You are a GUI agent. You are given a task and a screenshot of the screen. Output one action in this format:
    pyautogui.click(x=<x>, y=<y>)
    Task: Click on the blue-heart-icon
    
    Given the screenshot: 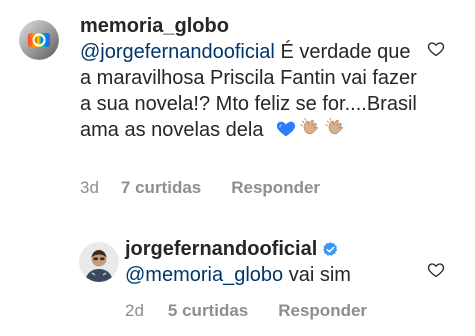 What is the action you would take?
    pyautogui.click(x=286, y=129)
    